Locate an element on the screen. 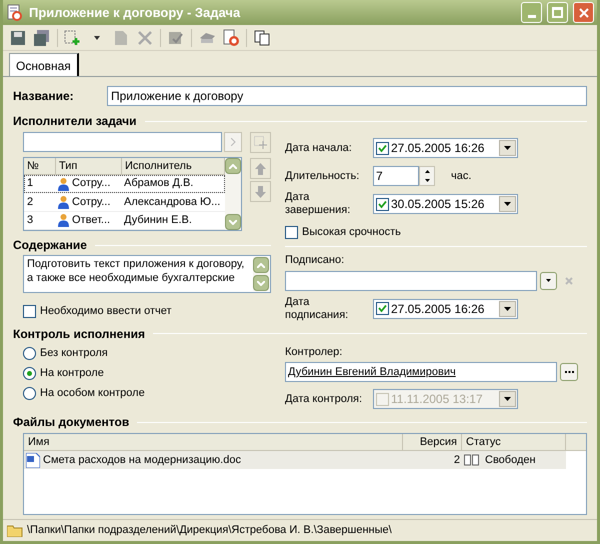 Image resolution: width=600 pixels, height=544 pixels. column-header: Имя is located at coordinates (213, 442).